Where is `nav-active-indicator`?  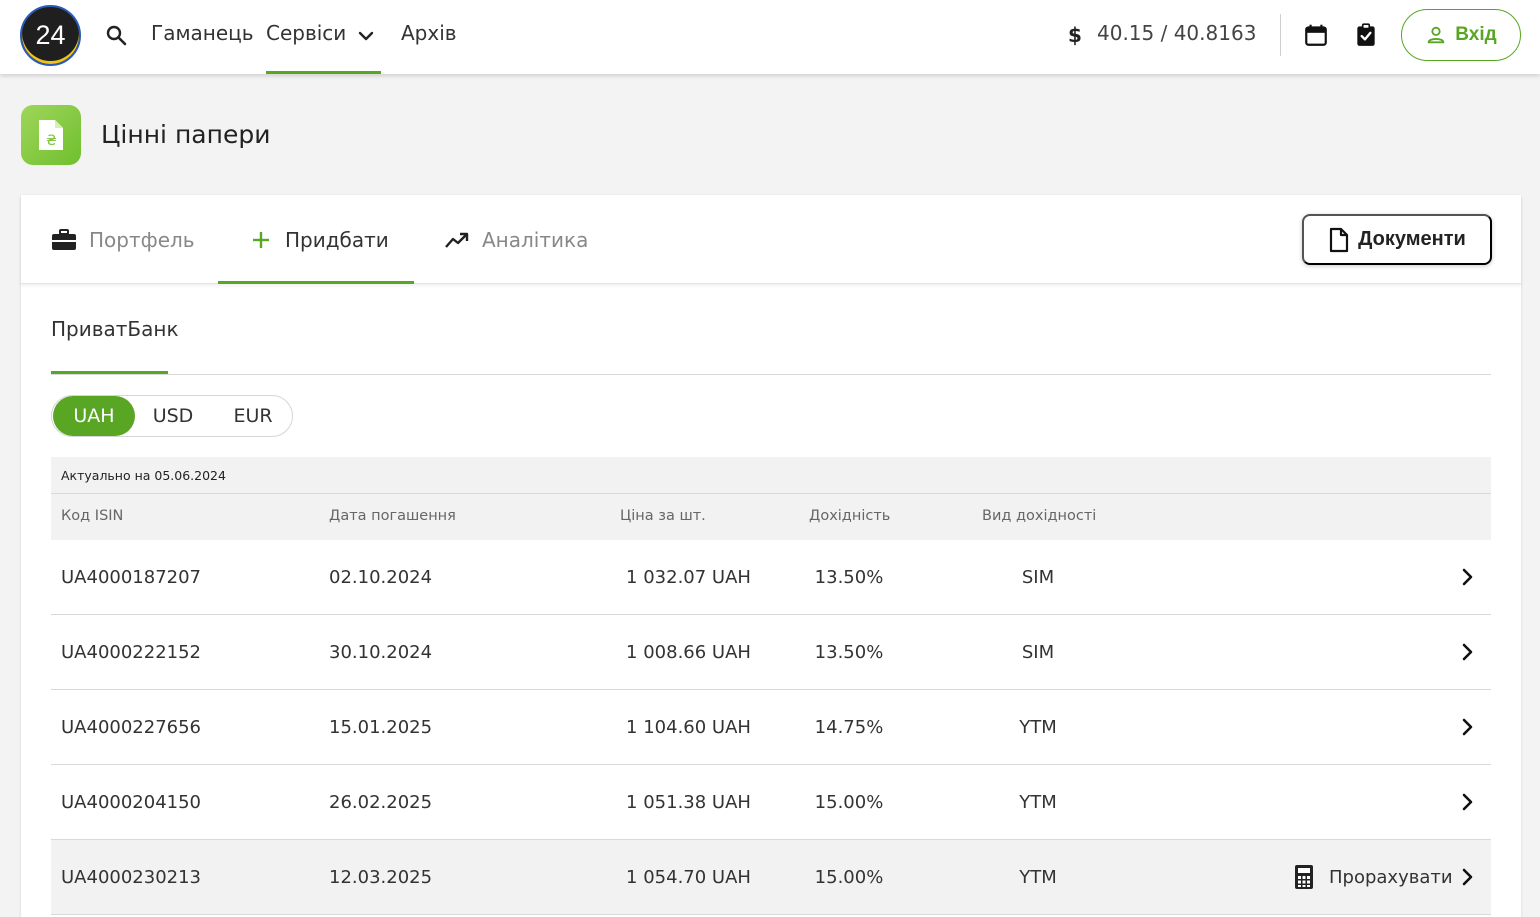
nav-active-indicator is located at coordinates (323, 72).